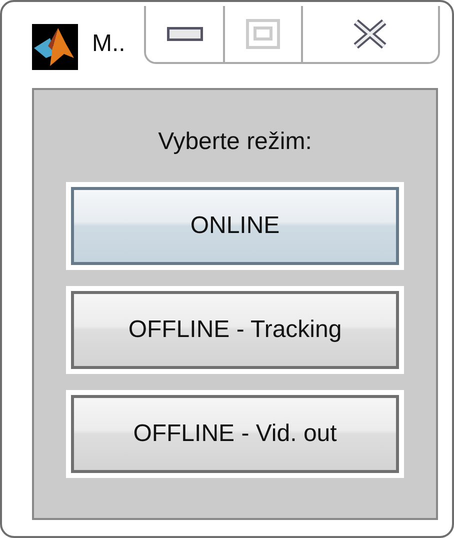 Image resolution: width=454 pixels, height=538 pixels. I want to click on mode-label: Vyberte režim:, so click(235, 142).